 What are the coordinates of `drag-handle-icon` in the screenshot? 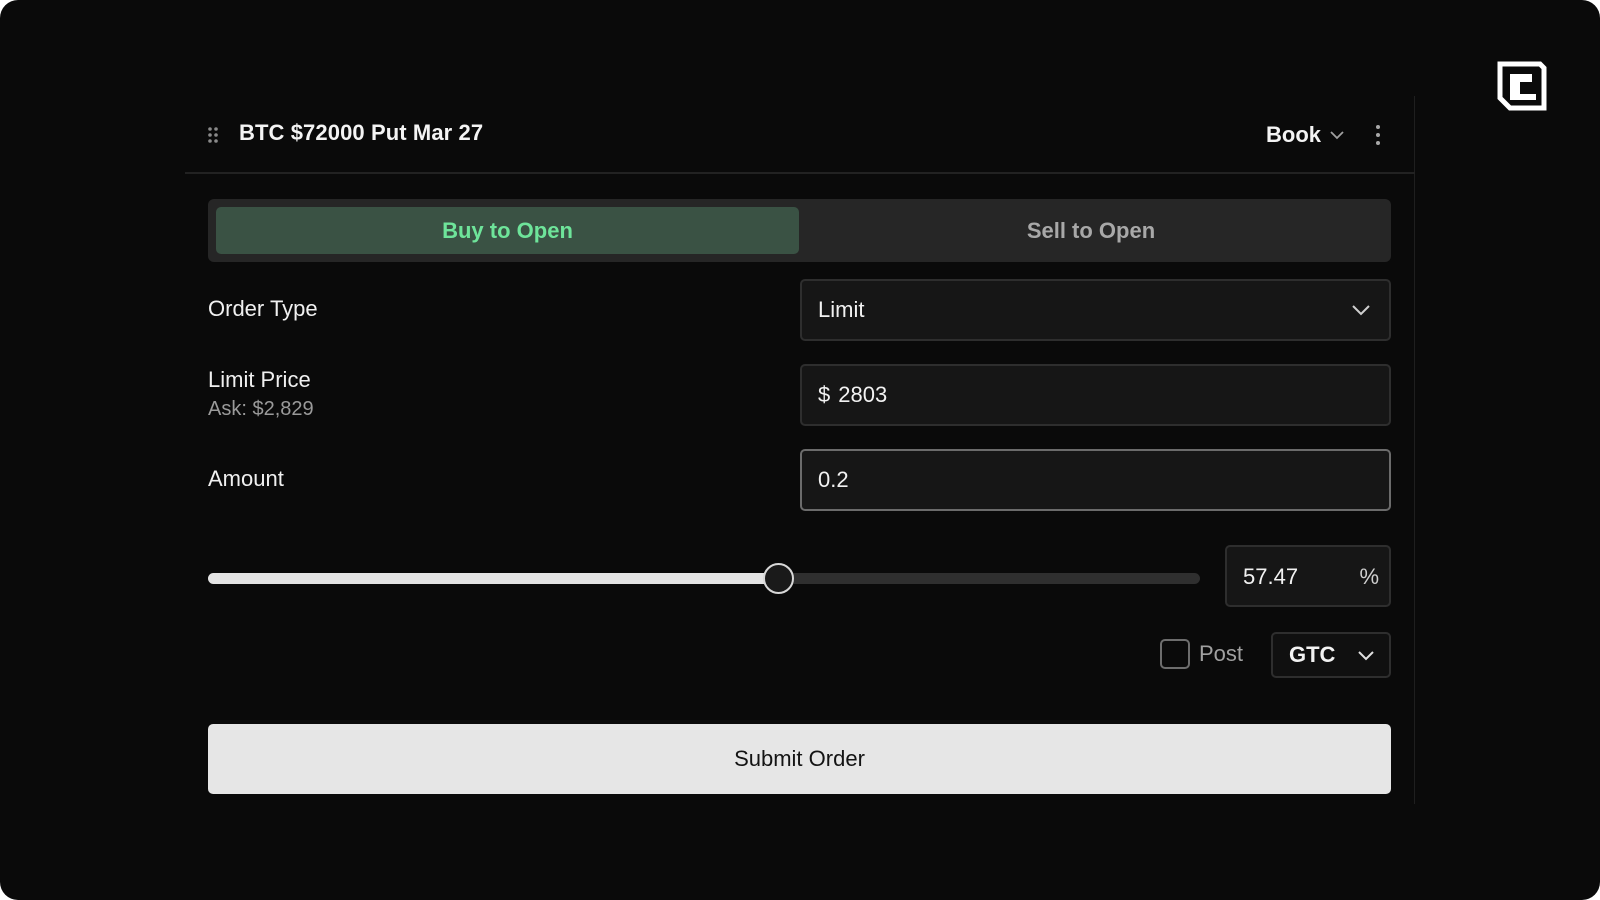 It's located at (213, 135).